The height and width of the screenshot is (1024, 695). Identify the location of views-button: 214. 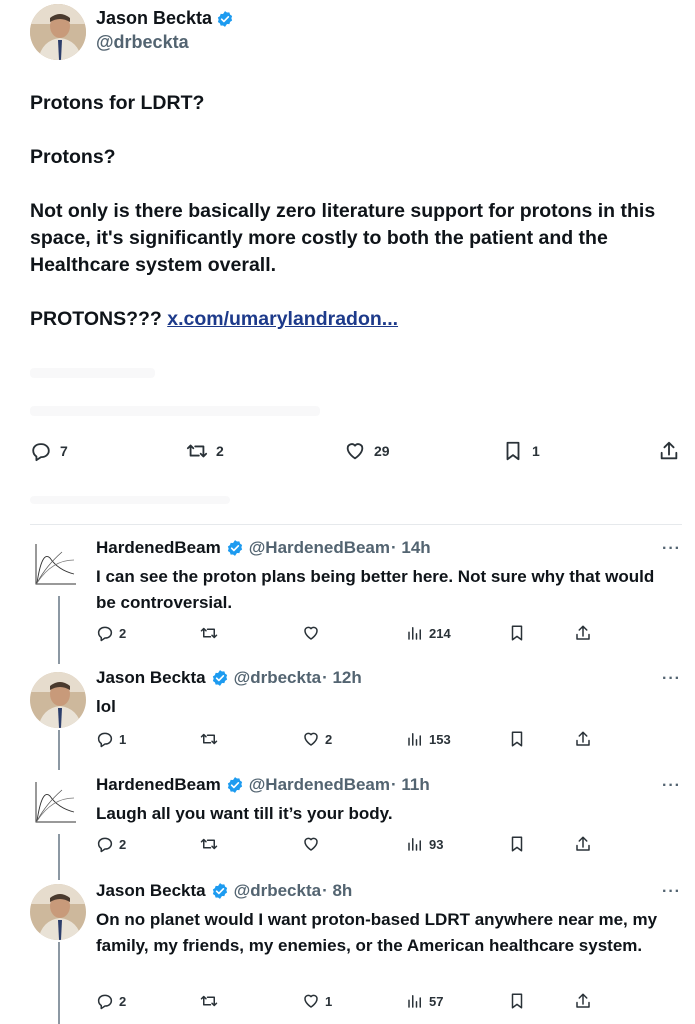
(428, 633).